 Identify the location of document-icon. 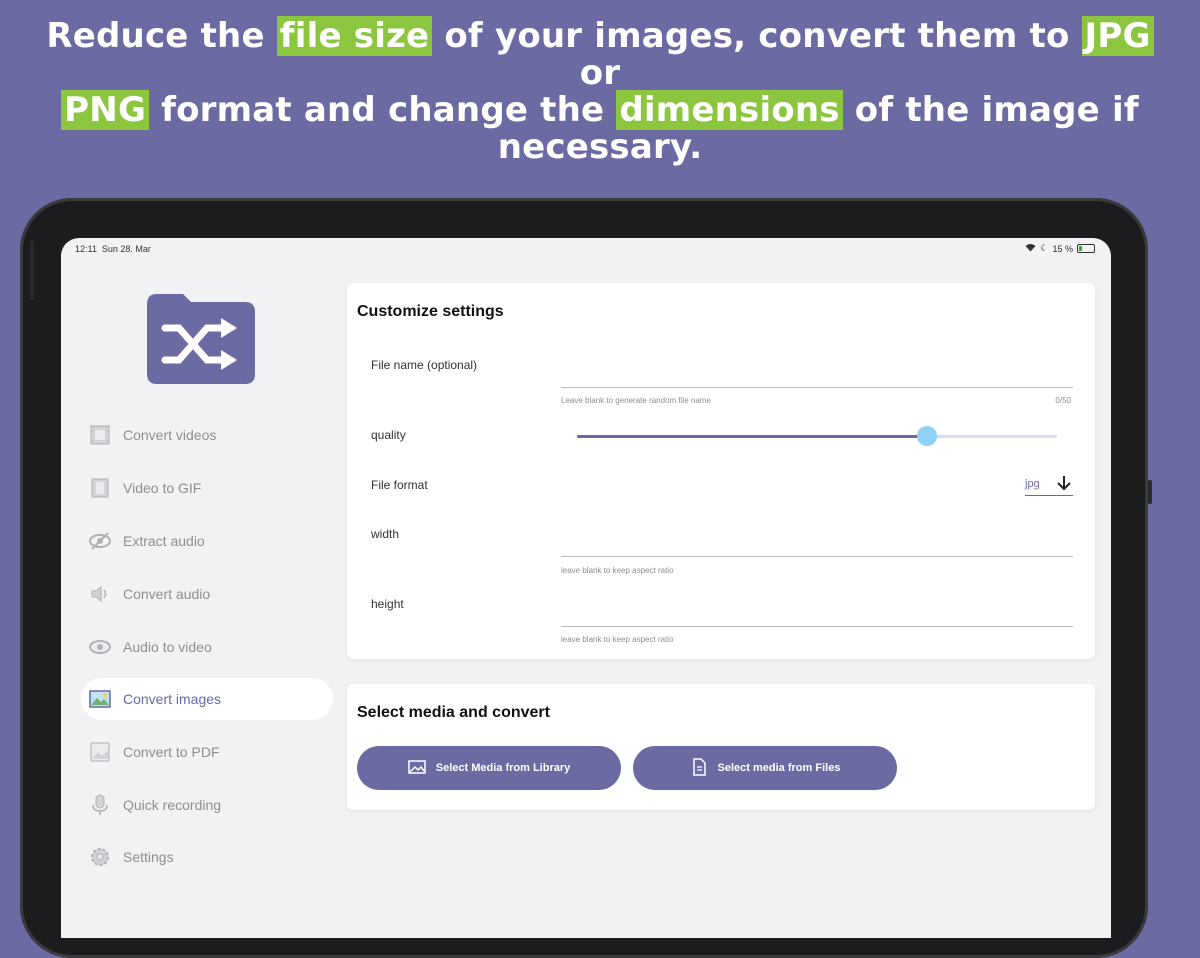
(699, 768).